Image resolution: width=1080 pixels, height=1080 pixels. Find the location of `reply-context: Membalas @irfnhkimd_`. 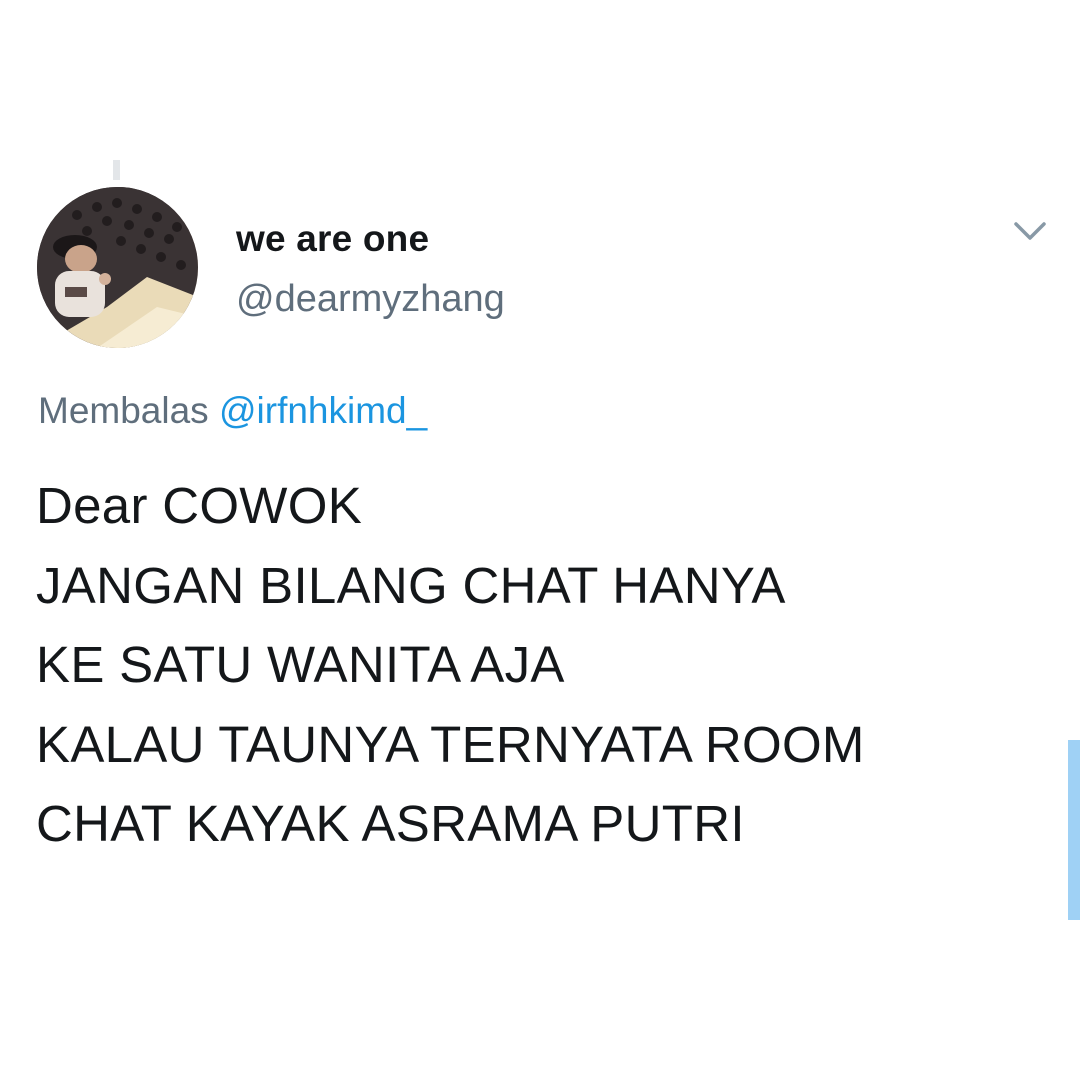

reply-context: Membalas @irfnhkimd_ is located at coordinates (232, 411).